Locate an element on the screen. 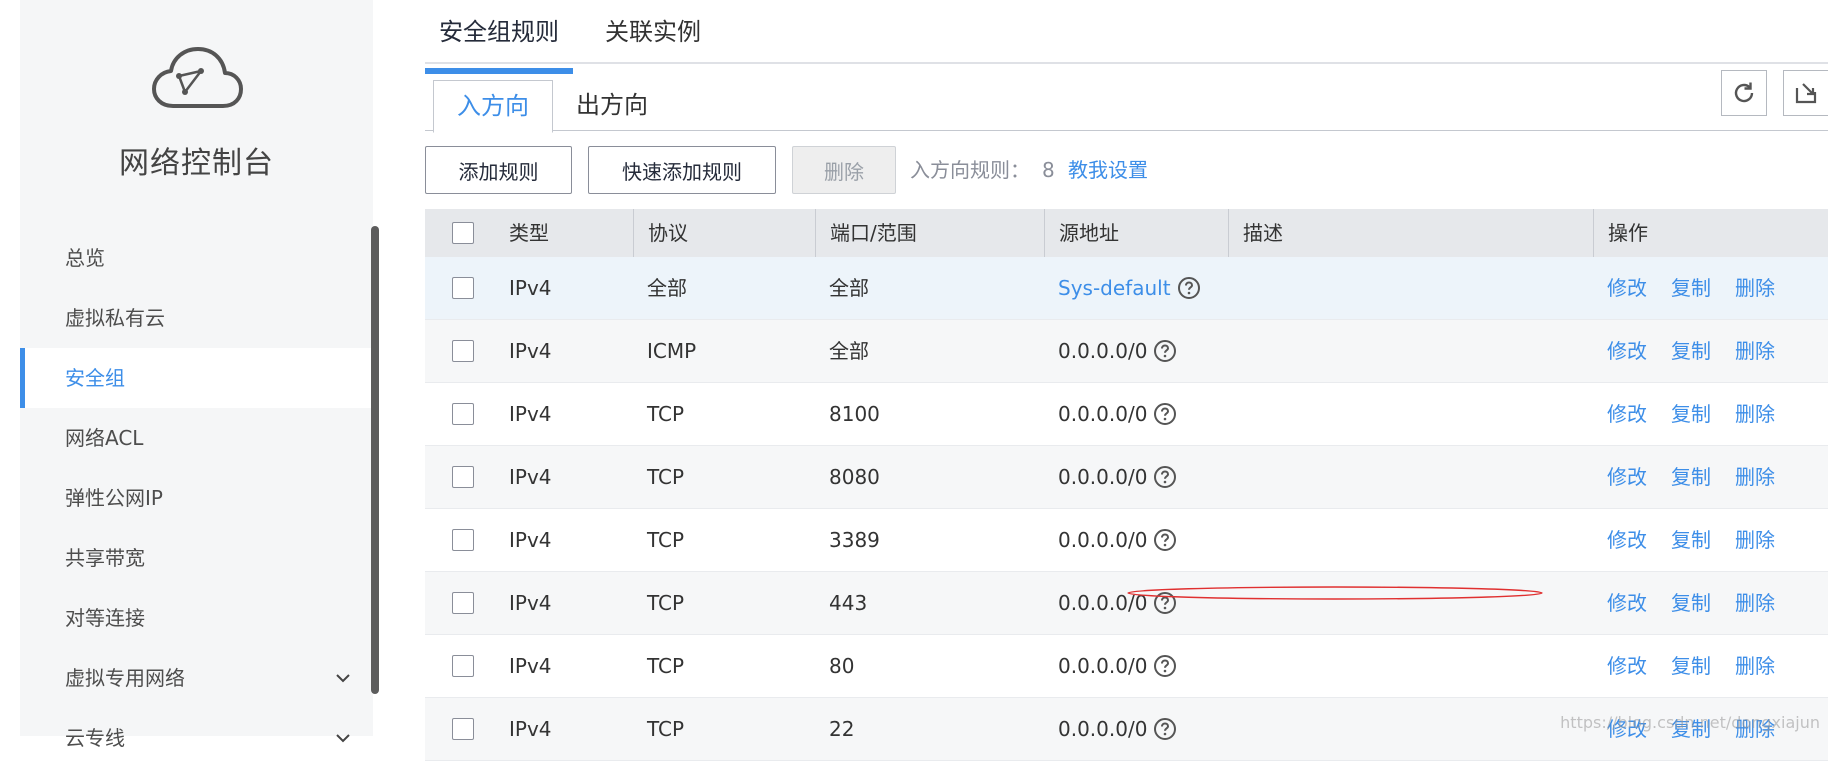  column-header-actions: 操作 is located at coordinates (1710, 233).